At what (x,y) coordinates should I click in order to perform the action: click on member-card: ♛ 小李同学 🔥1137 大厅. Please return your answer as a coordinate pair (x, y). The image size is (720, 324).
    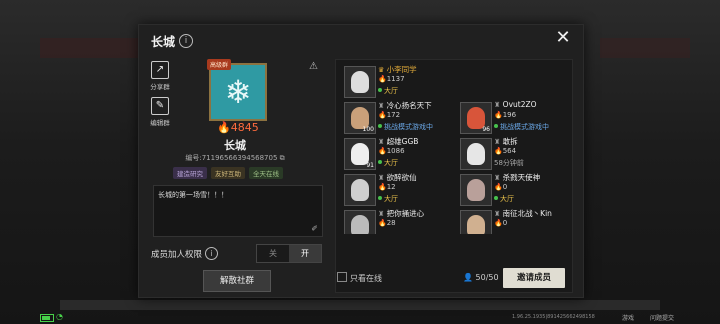
    Looking at the image, I should click on (396, 81).